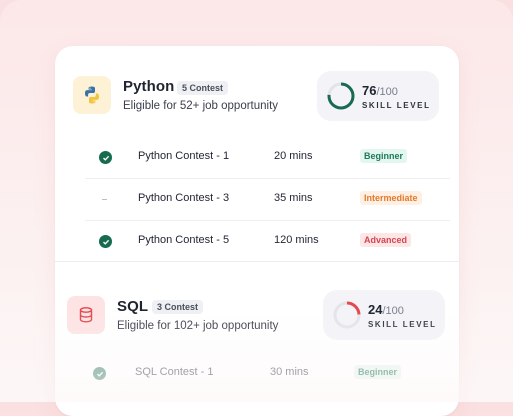 The height and width of the screenshot is (416, 513). I want to click on section-divider, so click(257, 261).